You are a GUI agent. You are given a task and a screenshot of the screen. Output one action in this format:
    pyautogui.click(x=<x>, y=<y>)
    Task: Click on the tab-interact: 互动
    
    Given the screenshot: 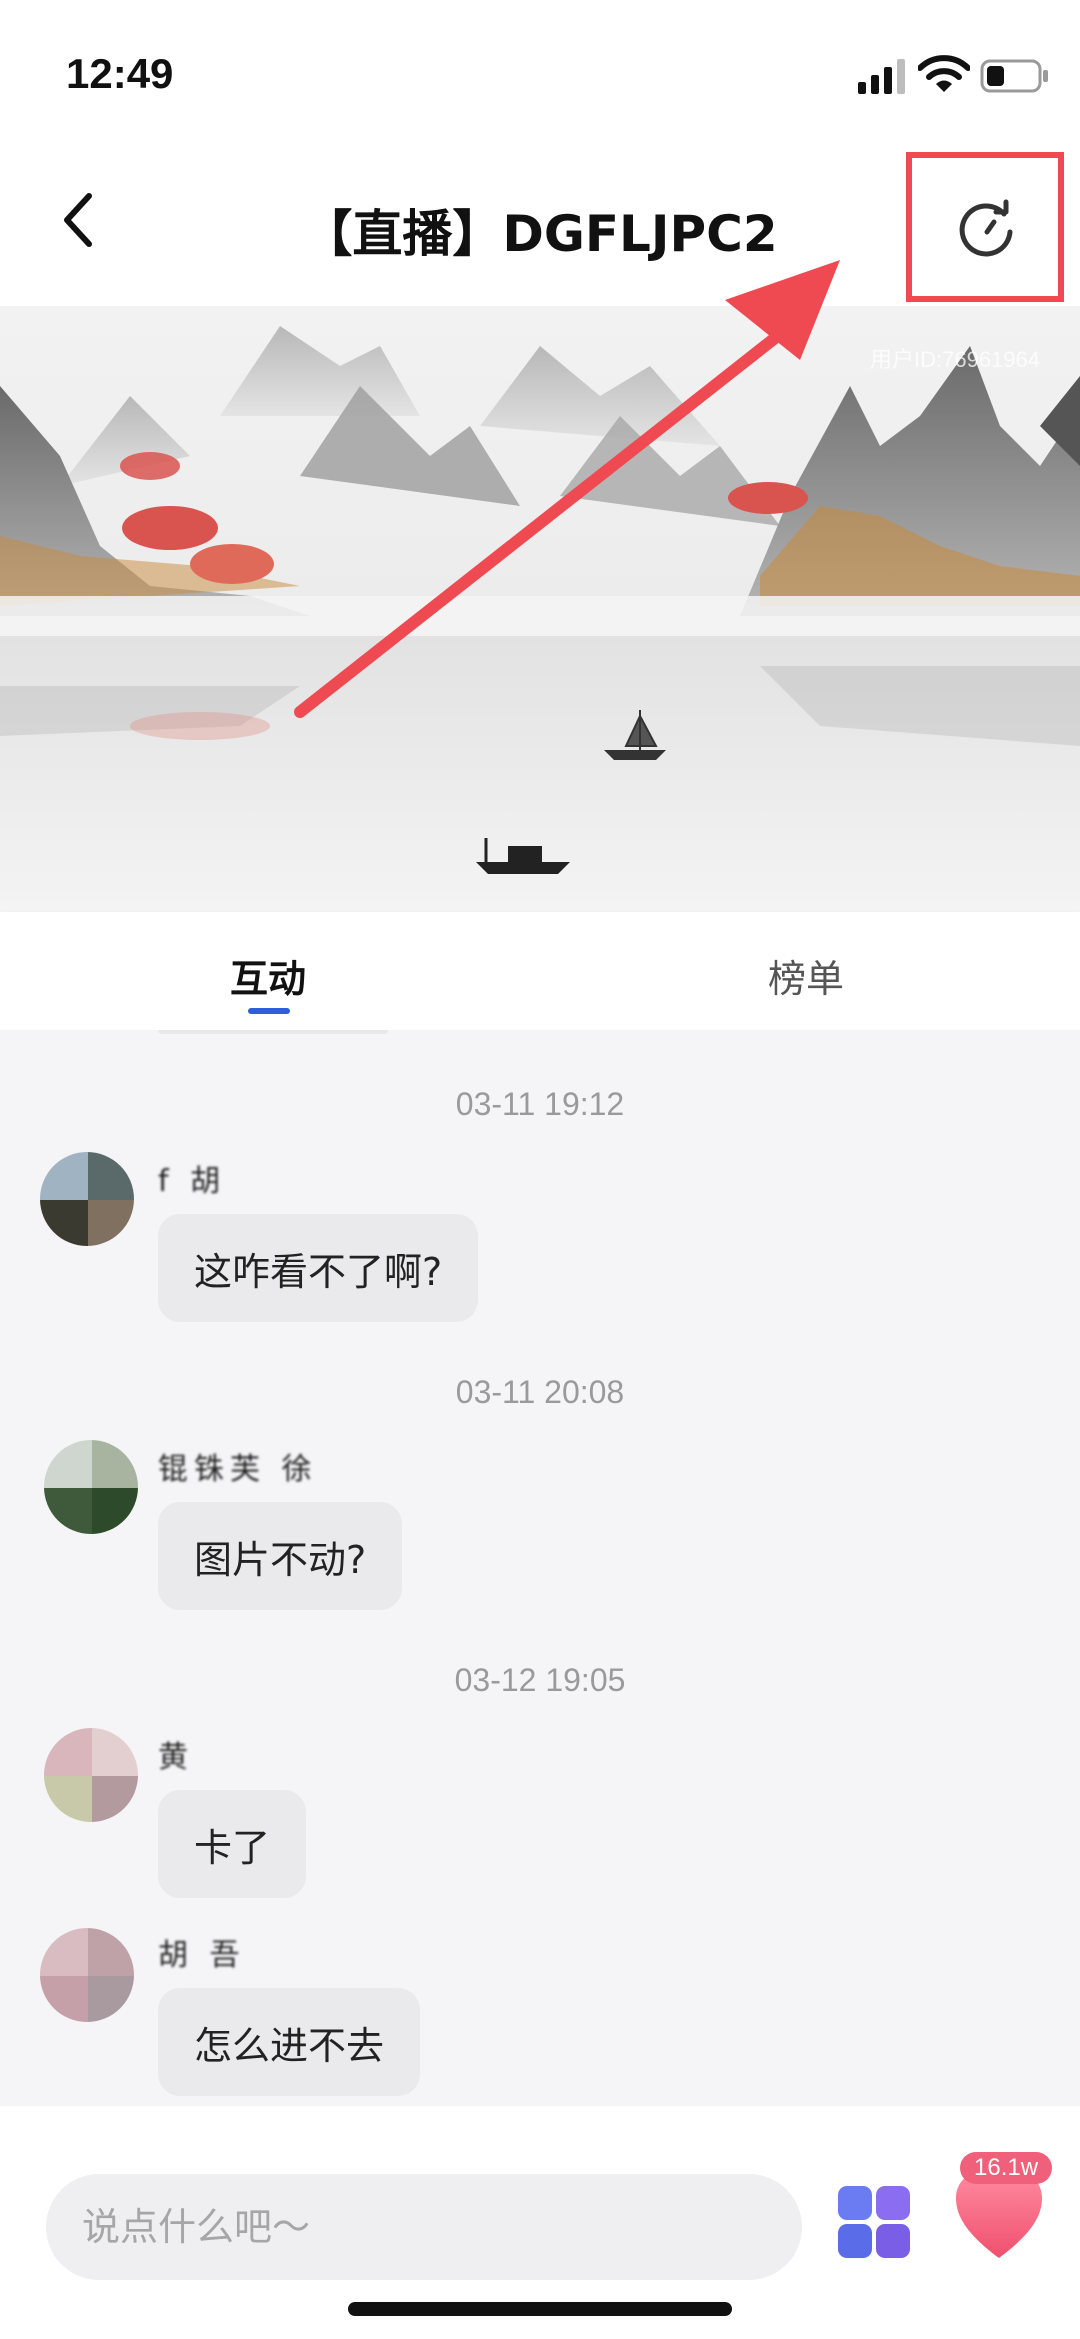 What is the action you would take?
    pyautogui.click(x=268, y=975)
    